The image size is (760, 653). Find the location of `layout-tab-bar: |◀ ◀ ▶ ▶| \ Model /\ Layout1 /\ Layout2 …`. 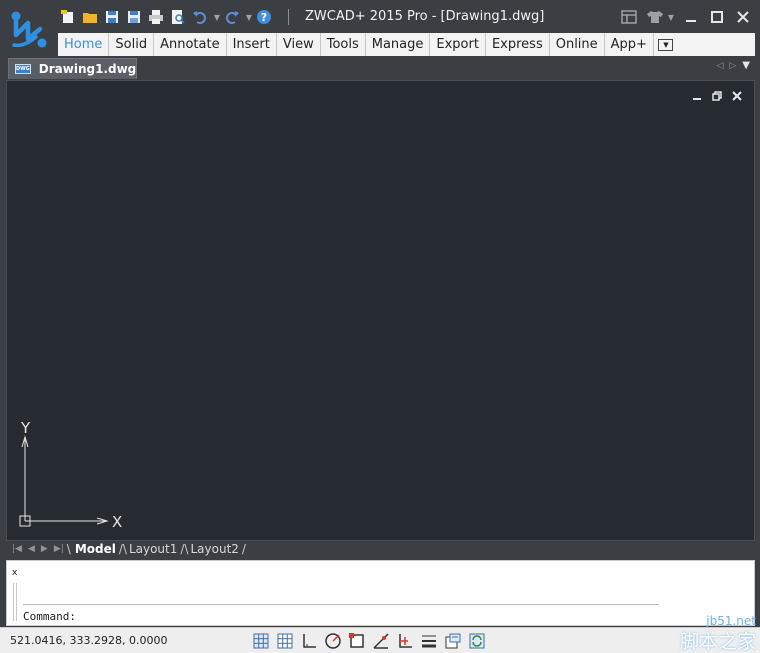

layout-tab-bar: |◀ ◀ ▶ ▶| \ Model /\ Layout1 /\ Layout2 … is located at coordinates (380, 549).